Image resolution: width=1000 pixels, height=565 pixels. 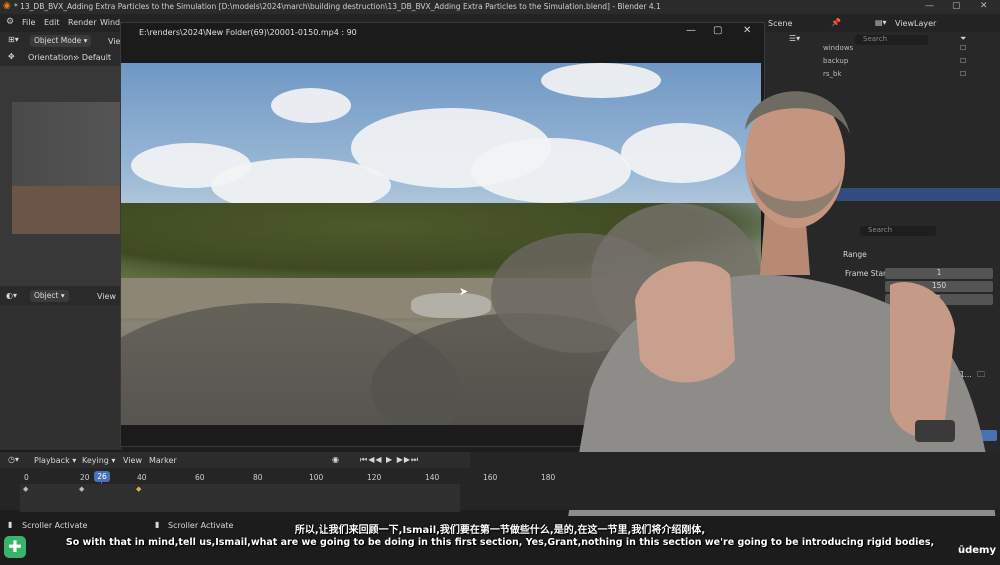 I want to click on scene-header: Scene 📌 ▤▾ ViewLayer, so click(x=882, y=24).